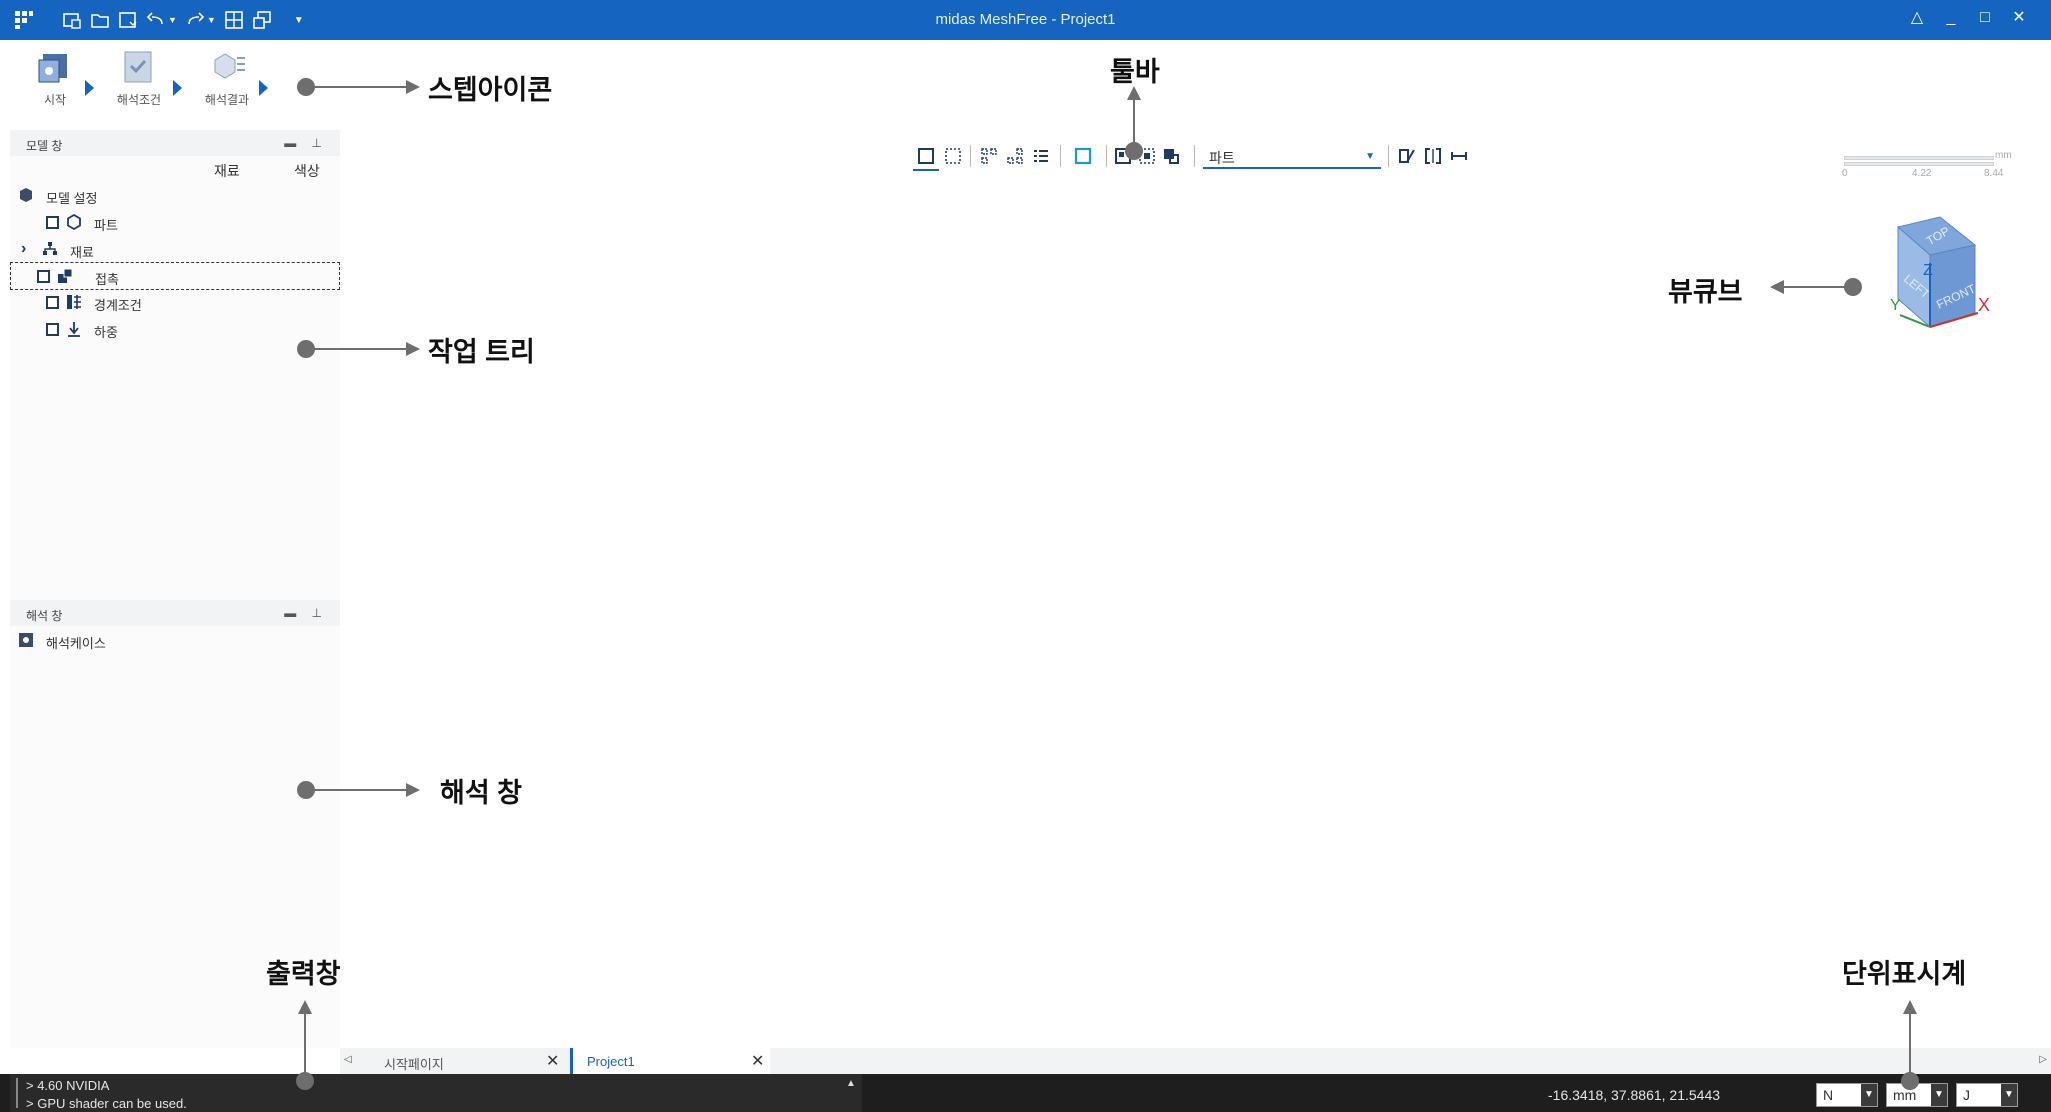  Describe the element at coordinates (1987, 1095) in the screenshot. I see `energy-unit-select: J ▼` at that location.